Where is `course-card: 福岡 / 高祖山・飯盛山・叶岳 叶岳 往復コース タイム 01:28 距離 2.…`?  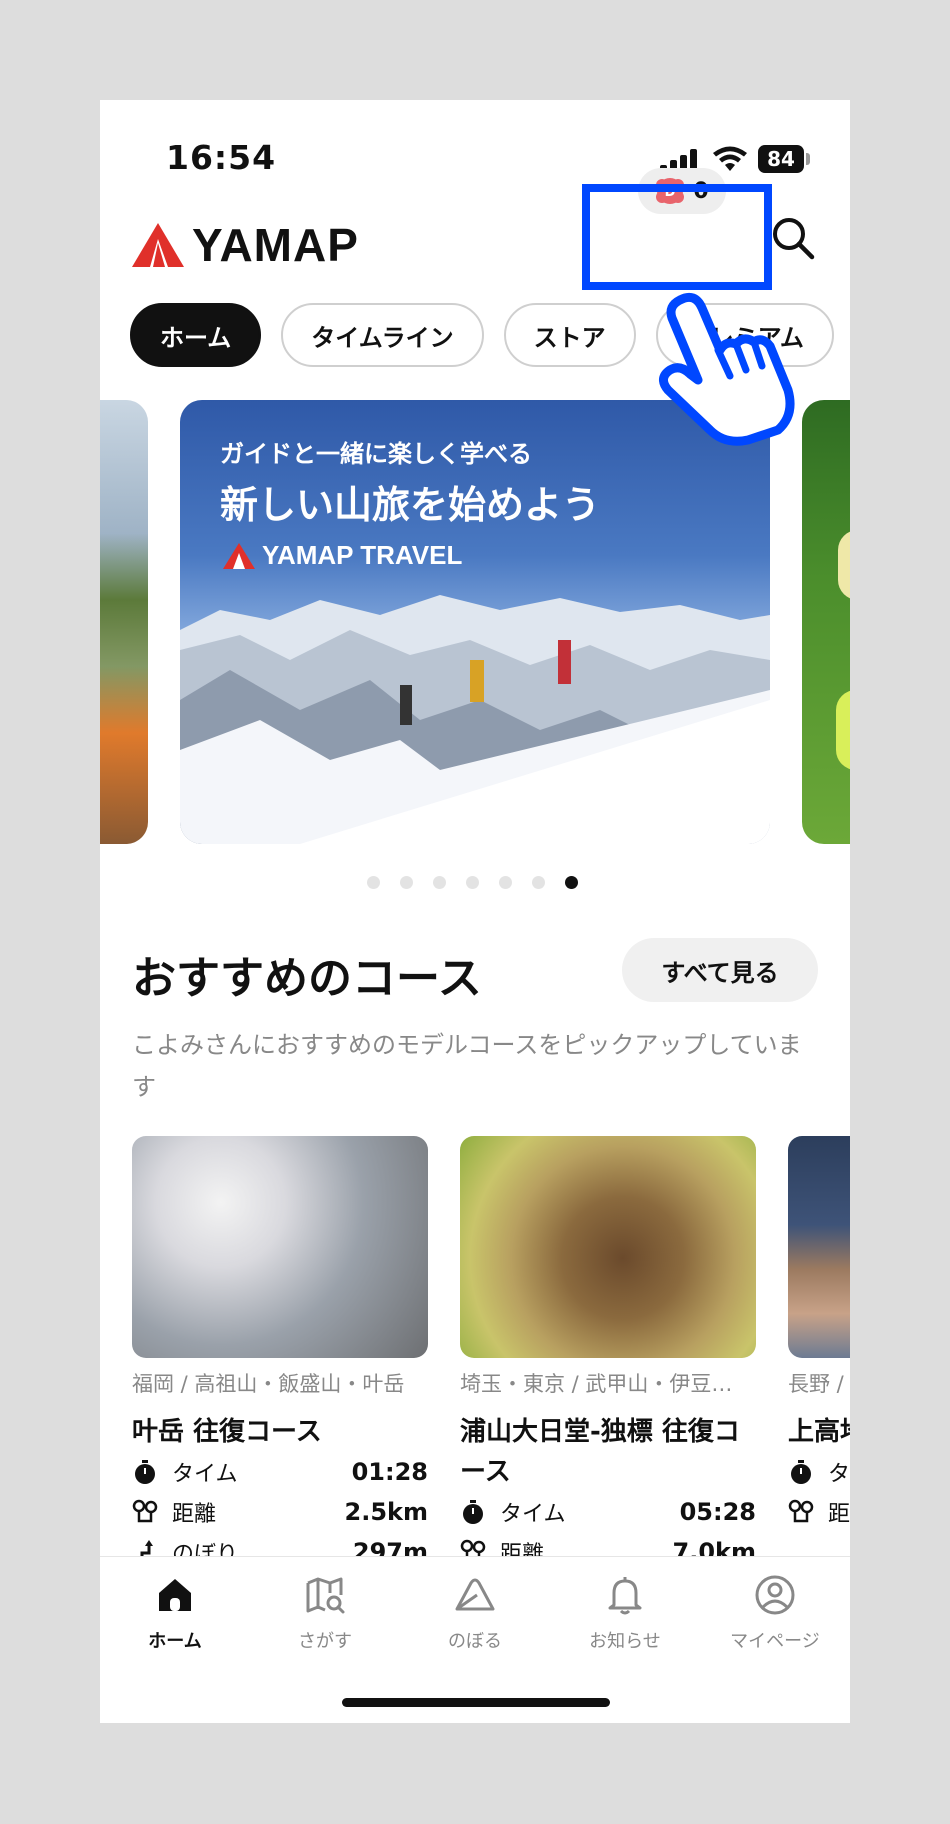
course-card: 福岡 / 高祖山・飯盛山・叶岳 叶岳 往復コース タイム 01:28 距離 2.… is located at coordinates (280, 1346).